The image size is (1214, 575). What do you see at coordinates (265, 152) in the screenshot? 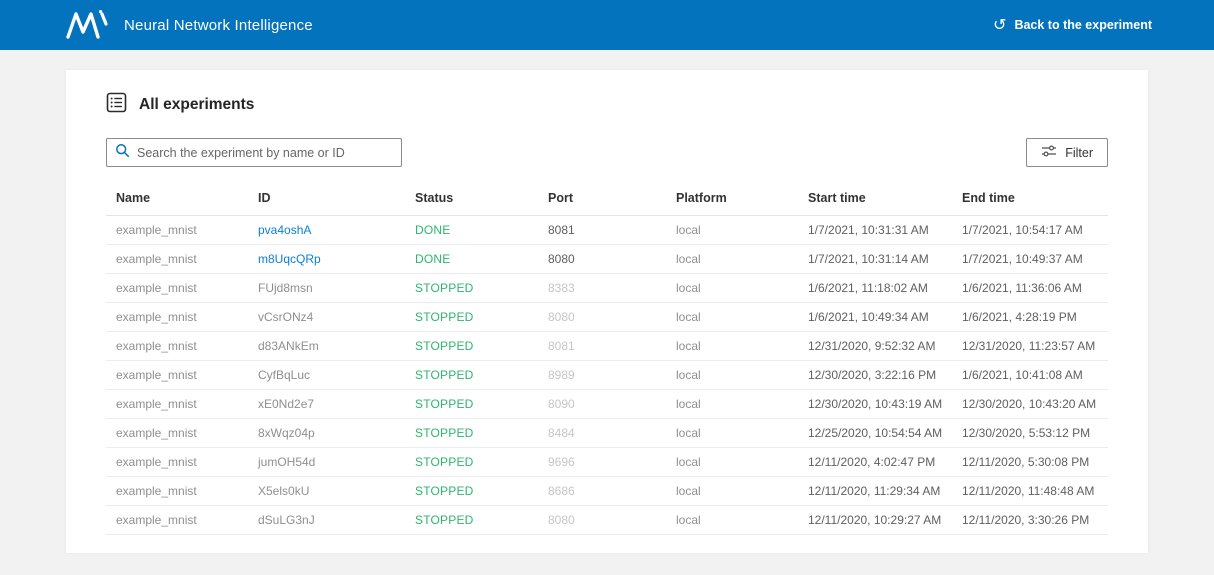
I see `search-input` at bounding box center [265, 152].